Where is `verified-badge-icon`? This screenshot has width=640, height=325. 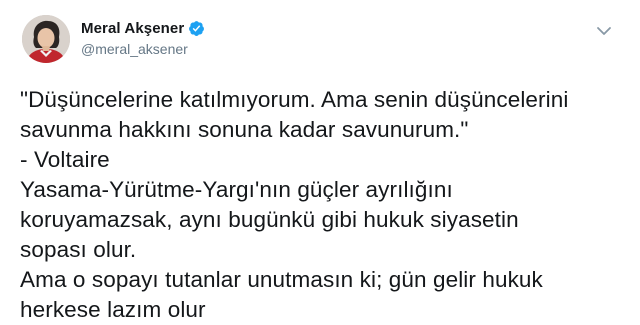
verified-badge-icon is located at coordinates (196, 28).